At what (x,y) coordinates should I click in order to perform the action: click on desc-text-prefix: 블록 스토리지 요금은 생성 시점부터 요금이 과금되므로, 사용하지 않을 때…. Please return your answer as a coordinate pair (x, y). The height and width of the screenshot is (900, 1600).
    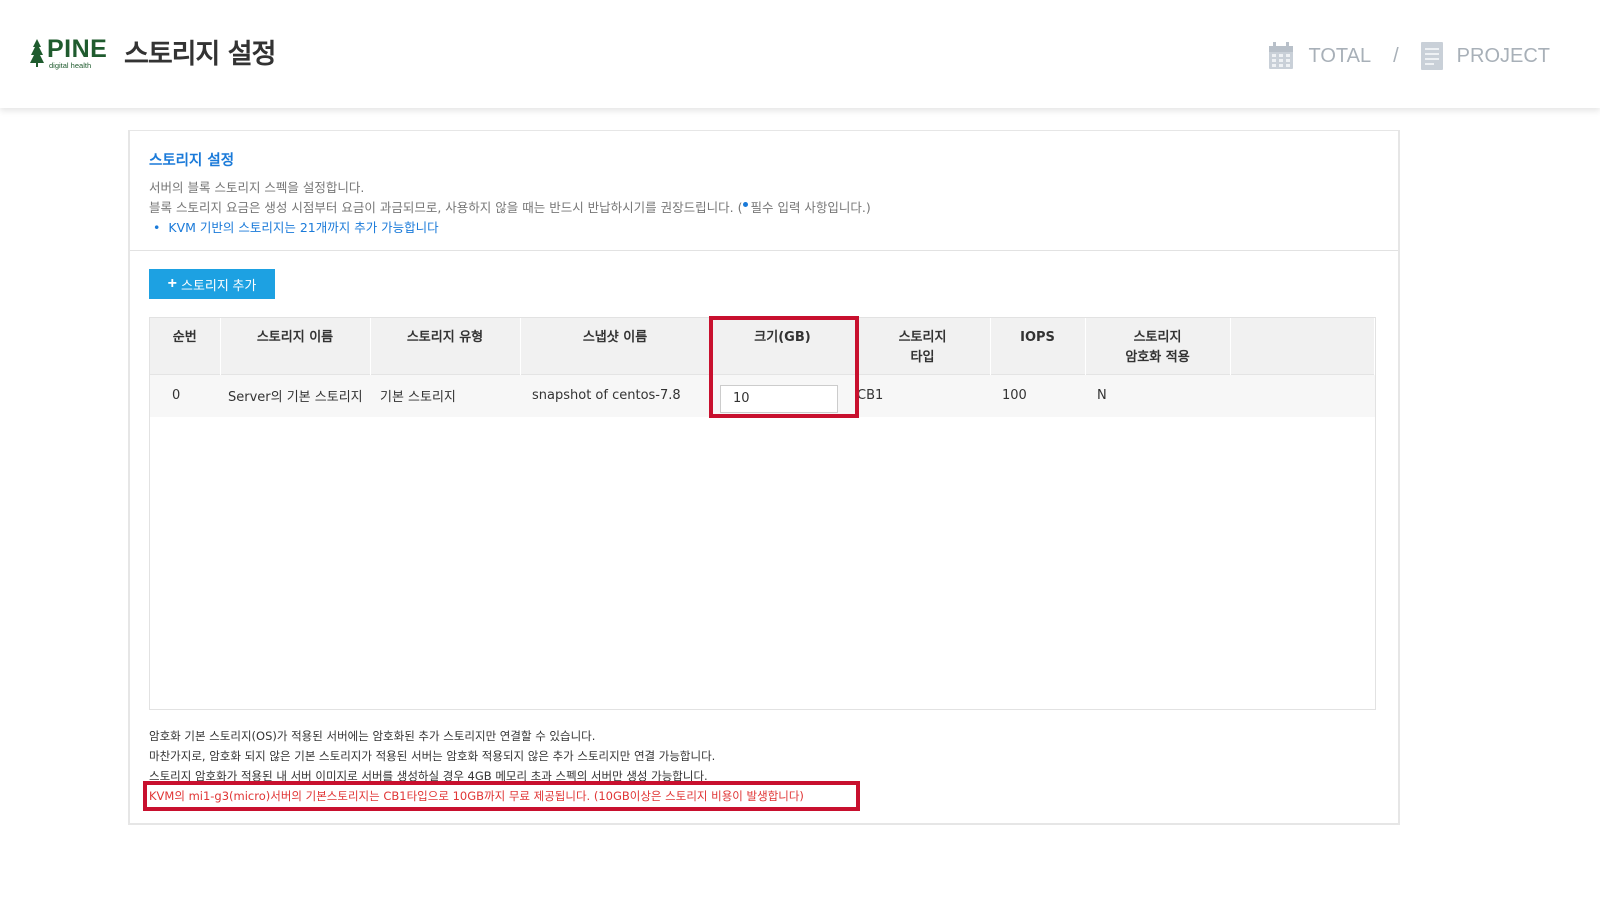
    Looking at the image, I should click on (446, 207).